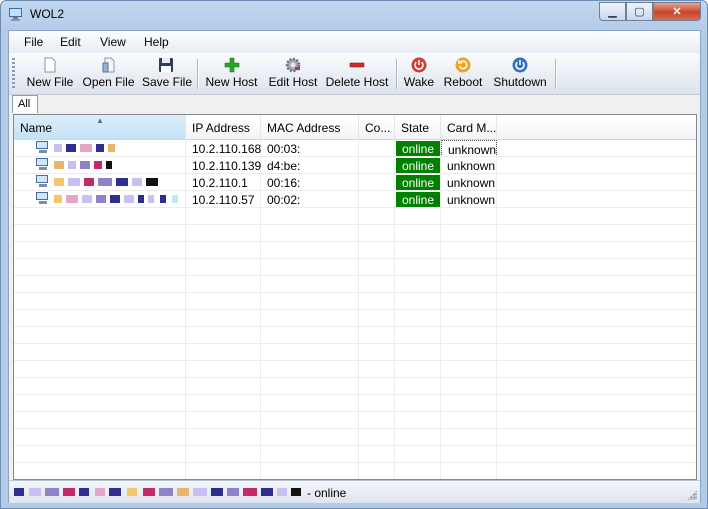 The width and height of the screenshot is (708, 509). I want to click on floppy-disk-icon, so click(166, 65).